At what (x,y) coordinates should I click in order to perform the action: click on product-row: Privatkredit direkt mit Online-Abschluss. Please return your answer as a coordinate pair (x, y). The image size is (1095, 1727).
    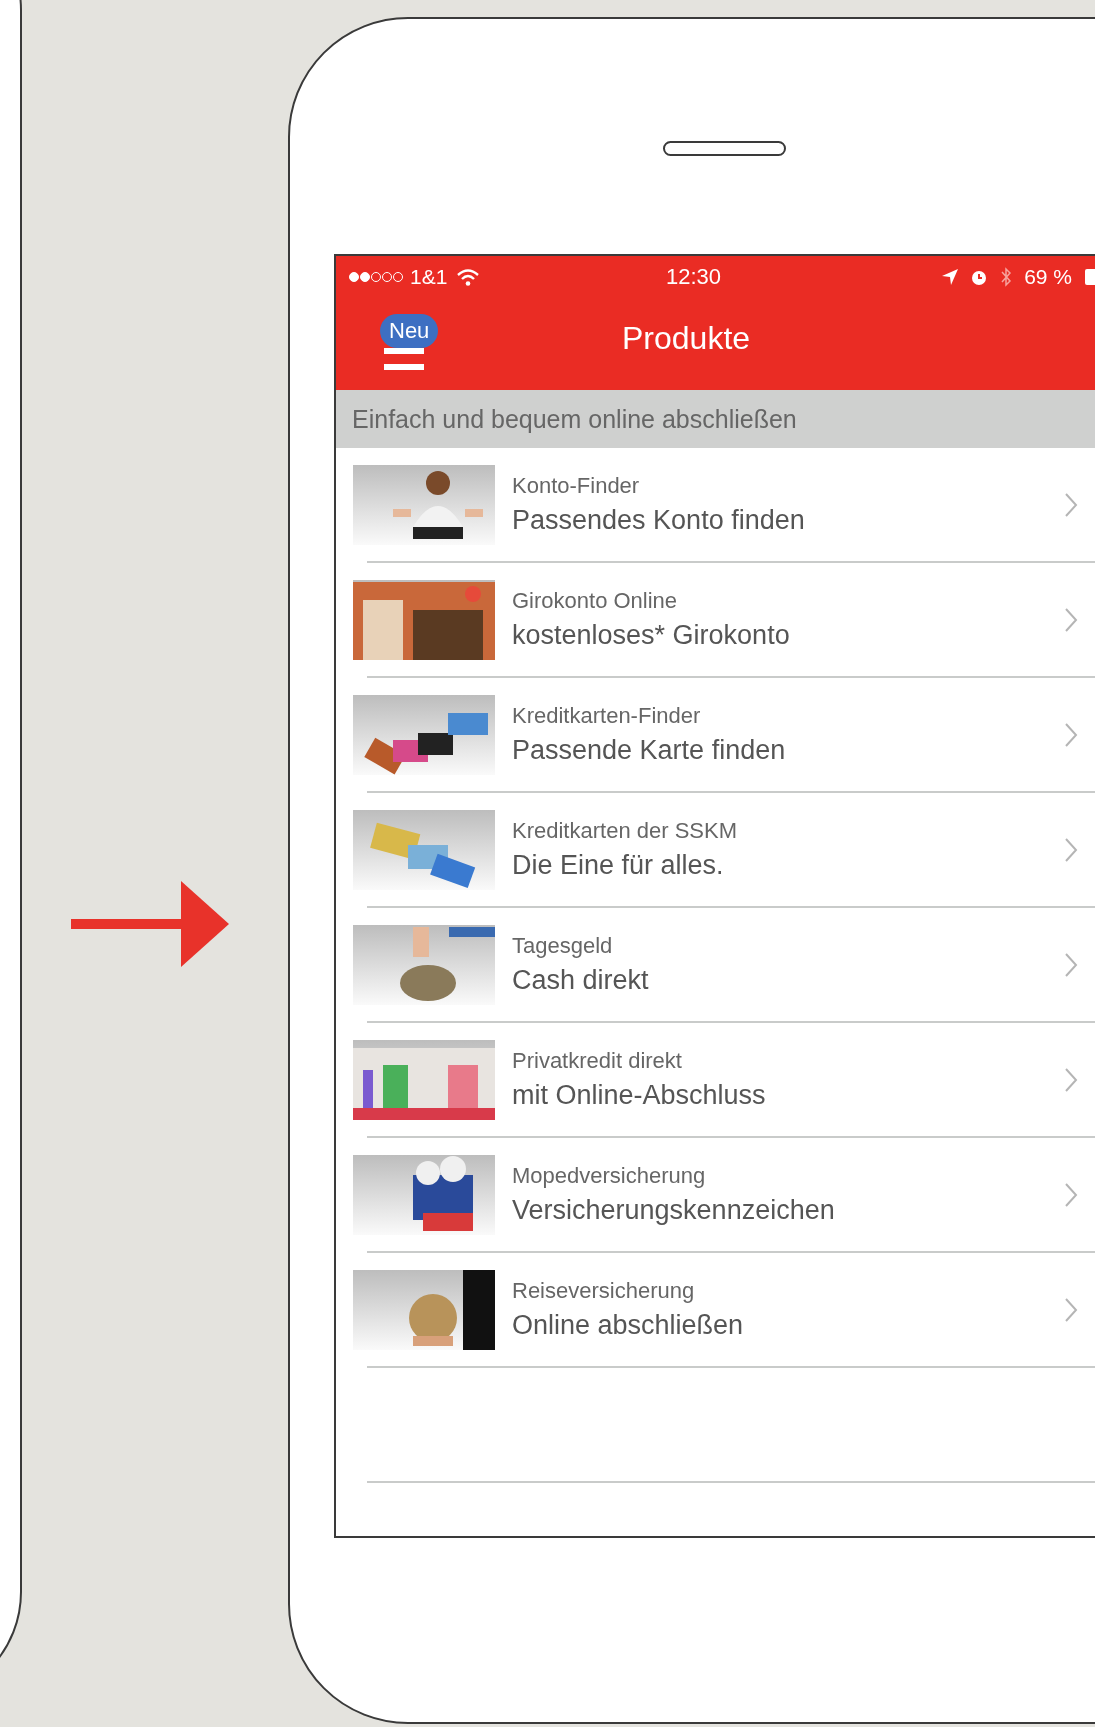
    Looking at the image, I should click on (715, 1079).